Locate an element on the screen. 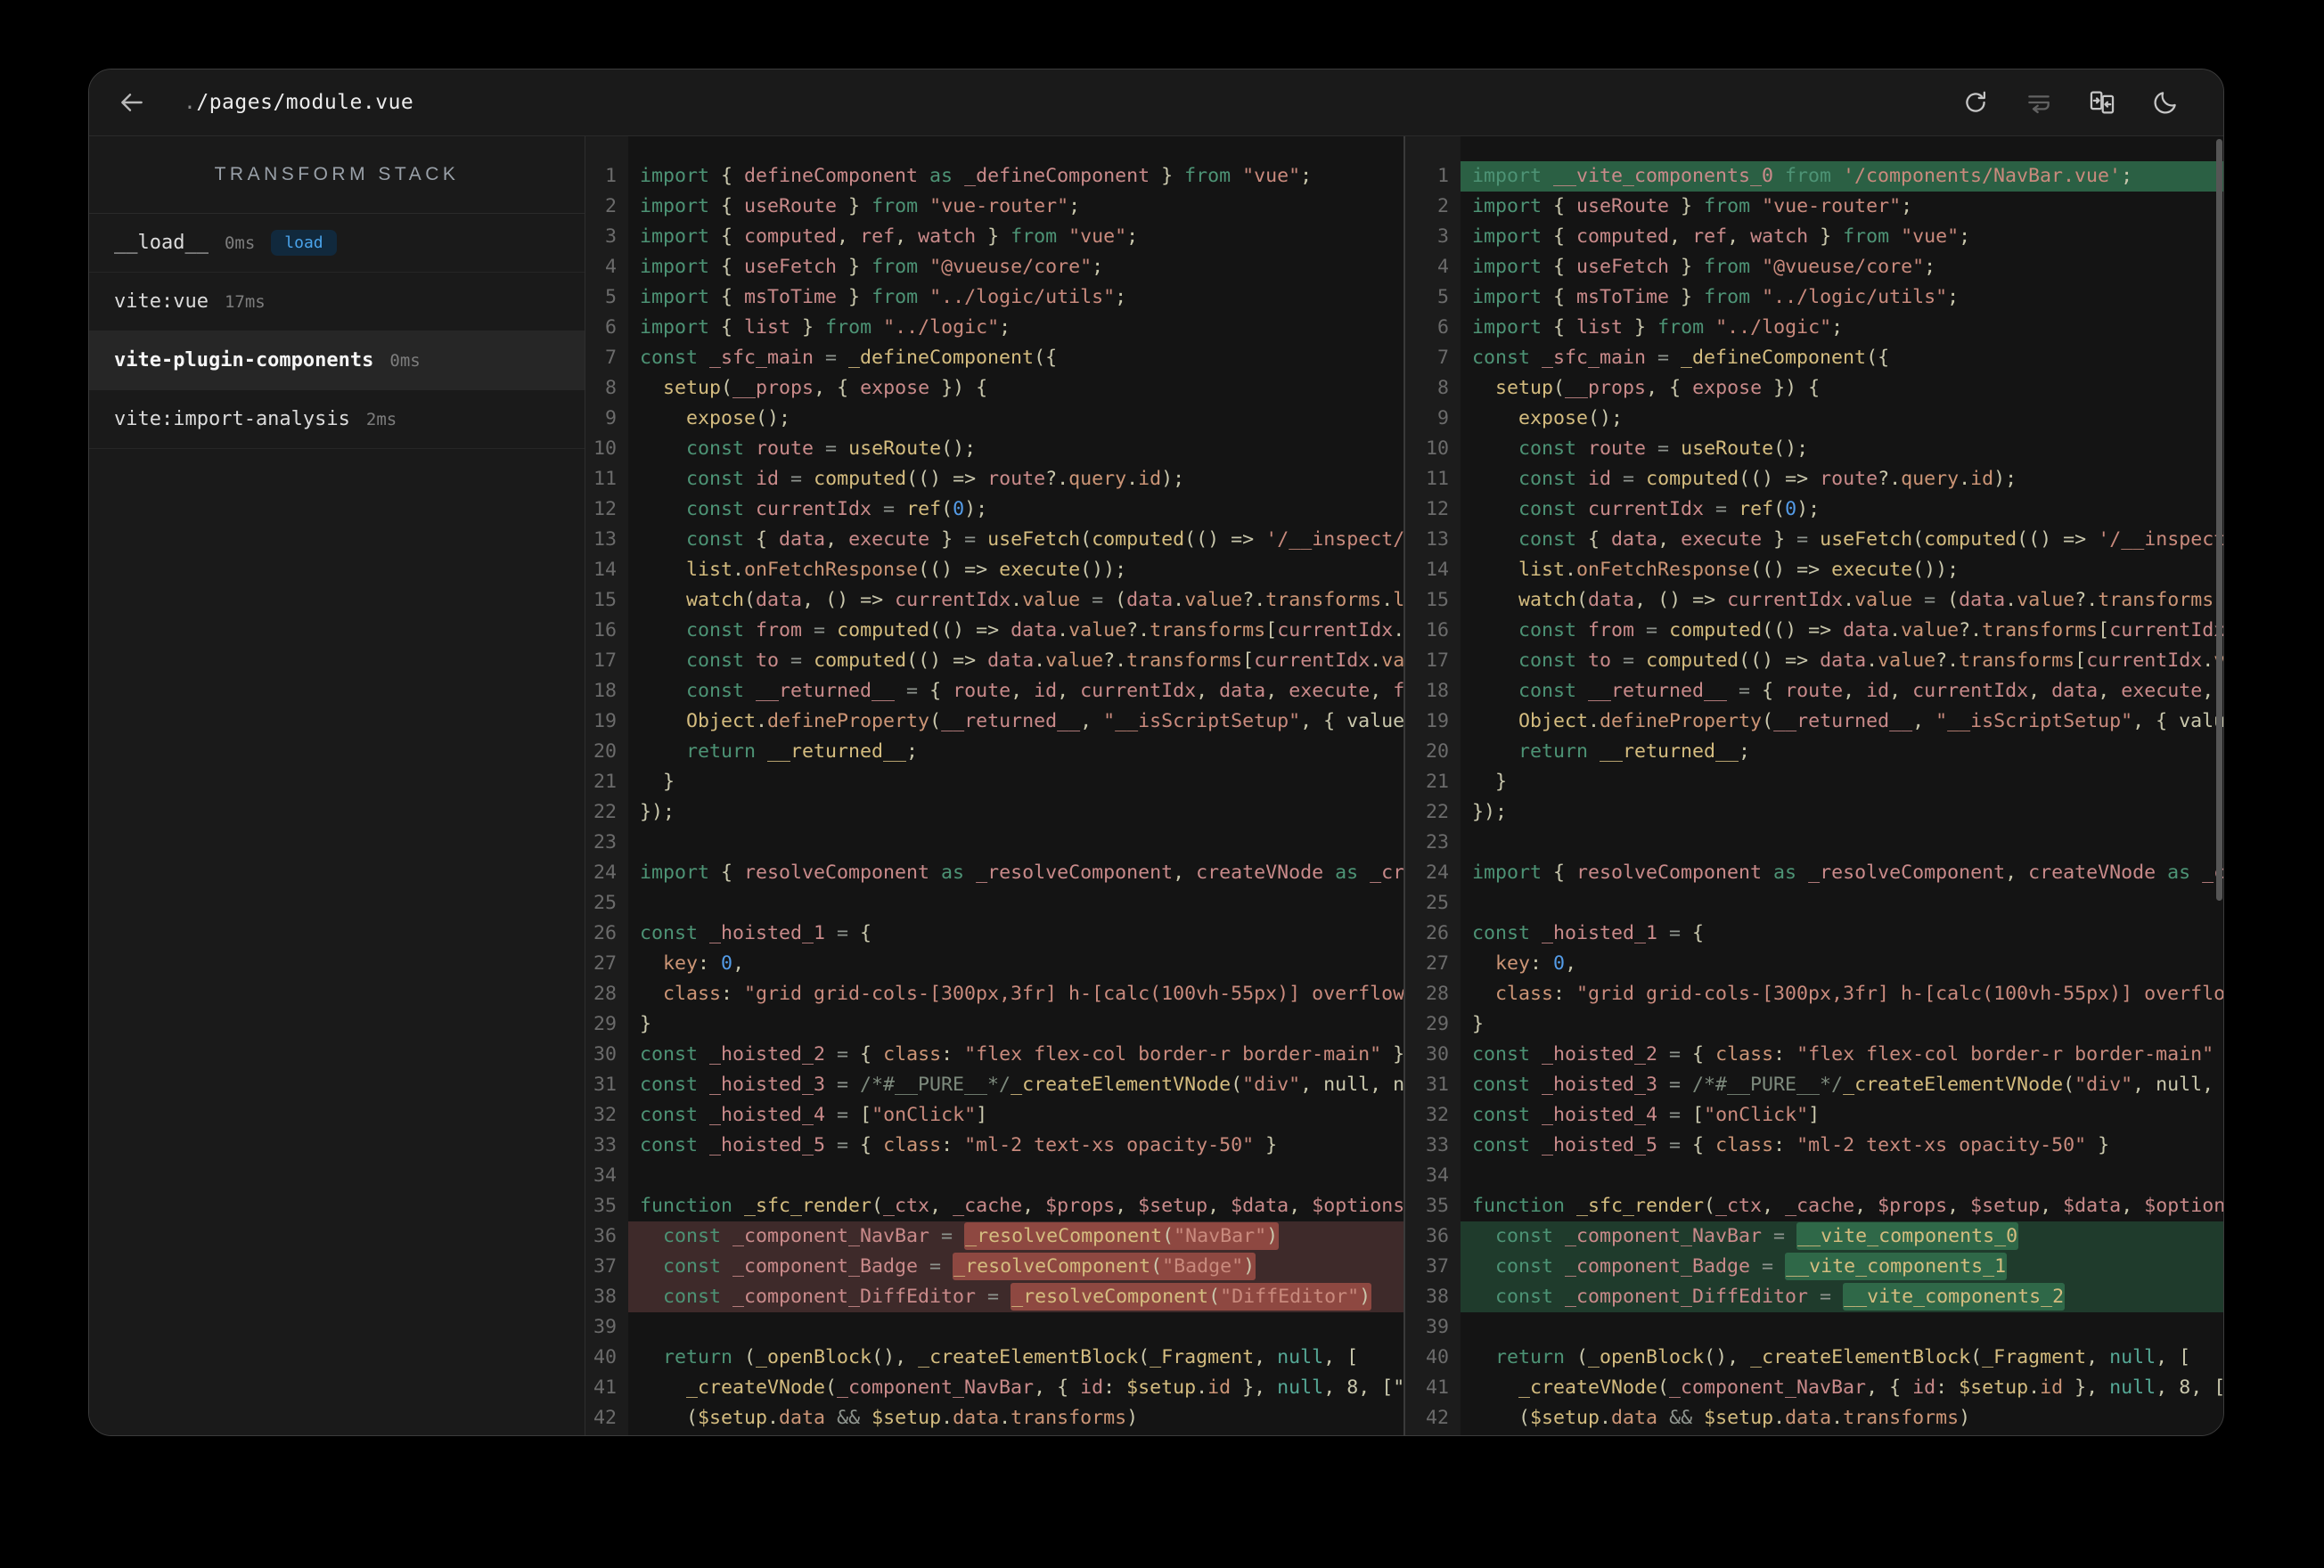 Image resolution: width=2324 pixels, height=1568 pixels. code-token: _defineComponent is located at coordinates (1774, 358).